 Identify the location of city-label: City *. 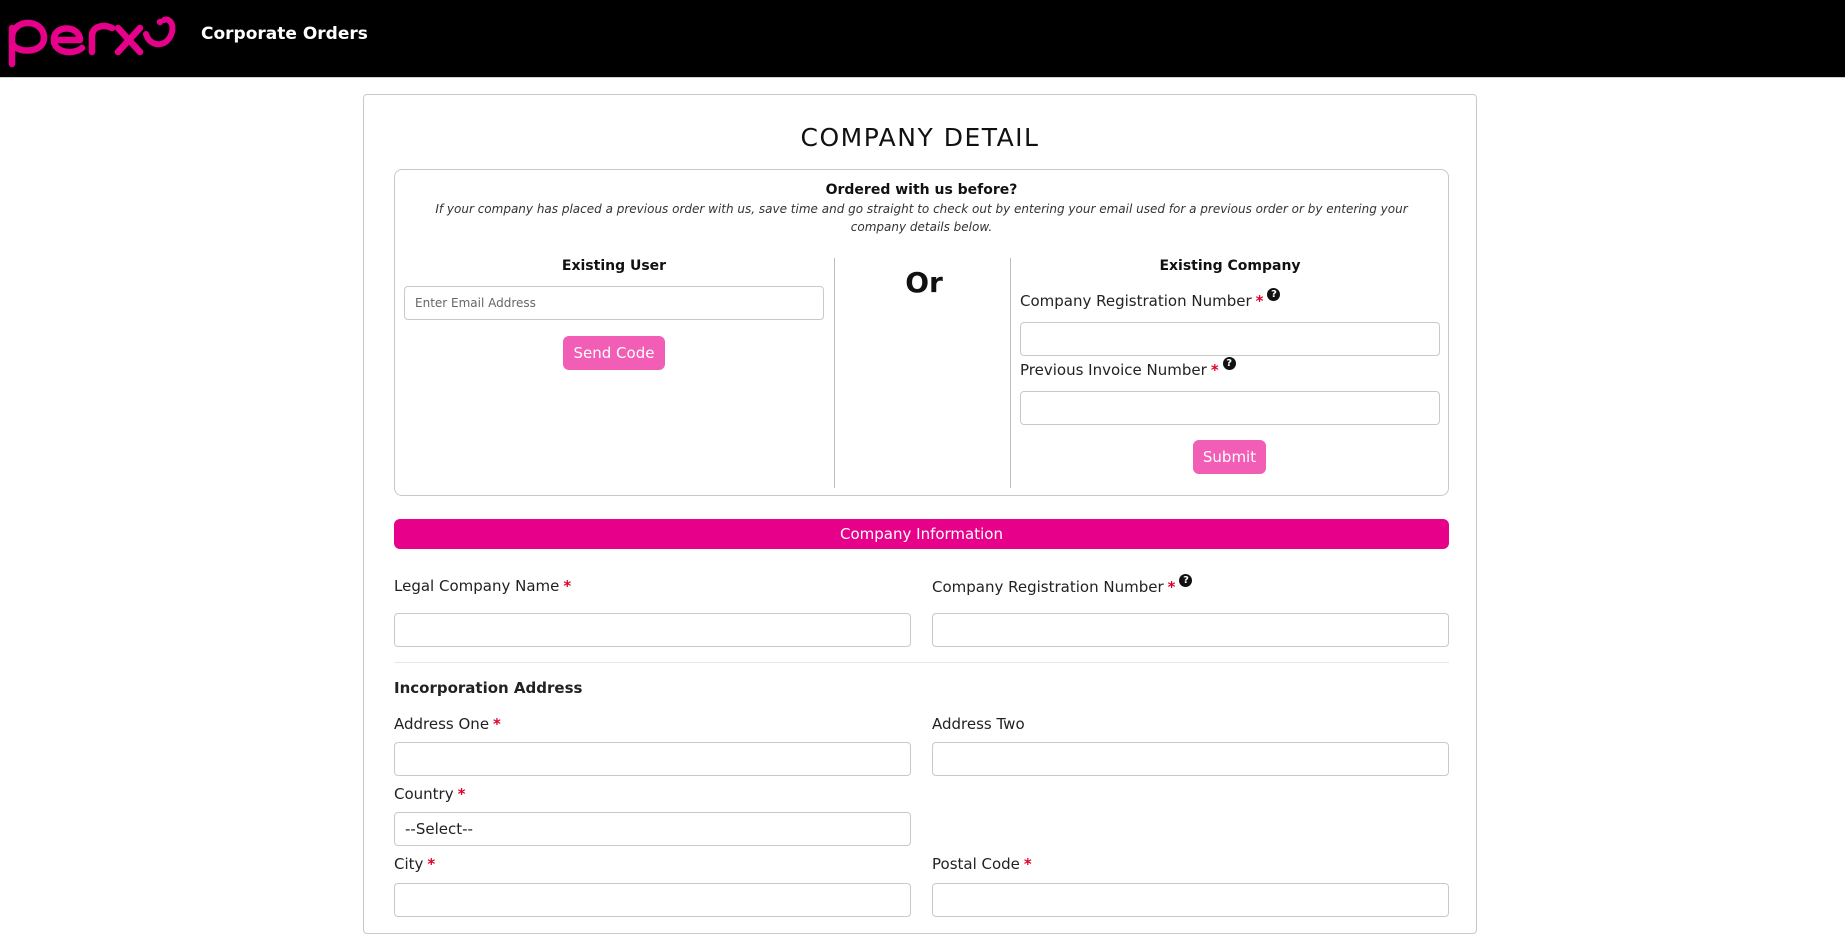
(414, 864).